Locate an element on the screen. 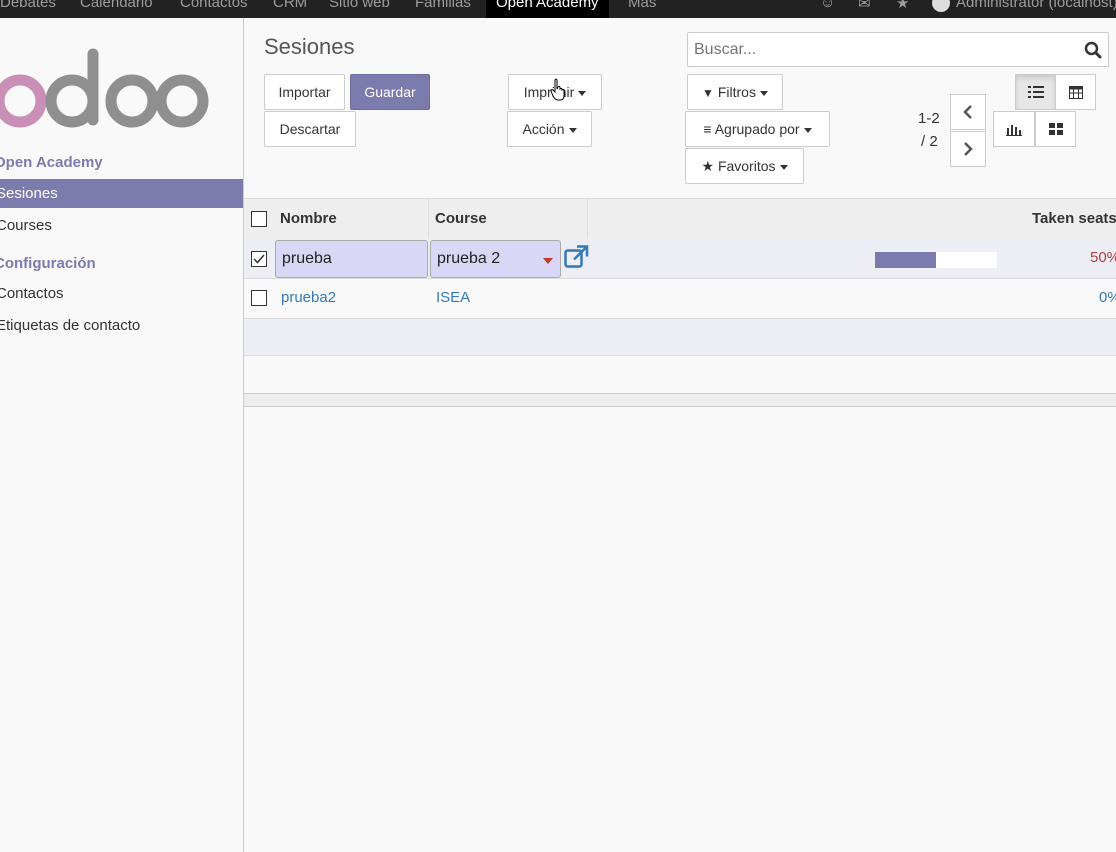 This screenshot has width=1116, height=852. taken-seats-value: 50% is located at coordinates (1103, 257).